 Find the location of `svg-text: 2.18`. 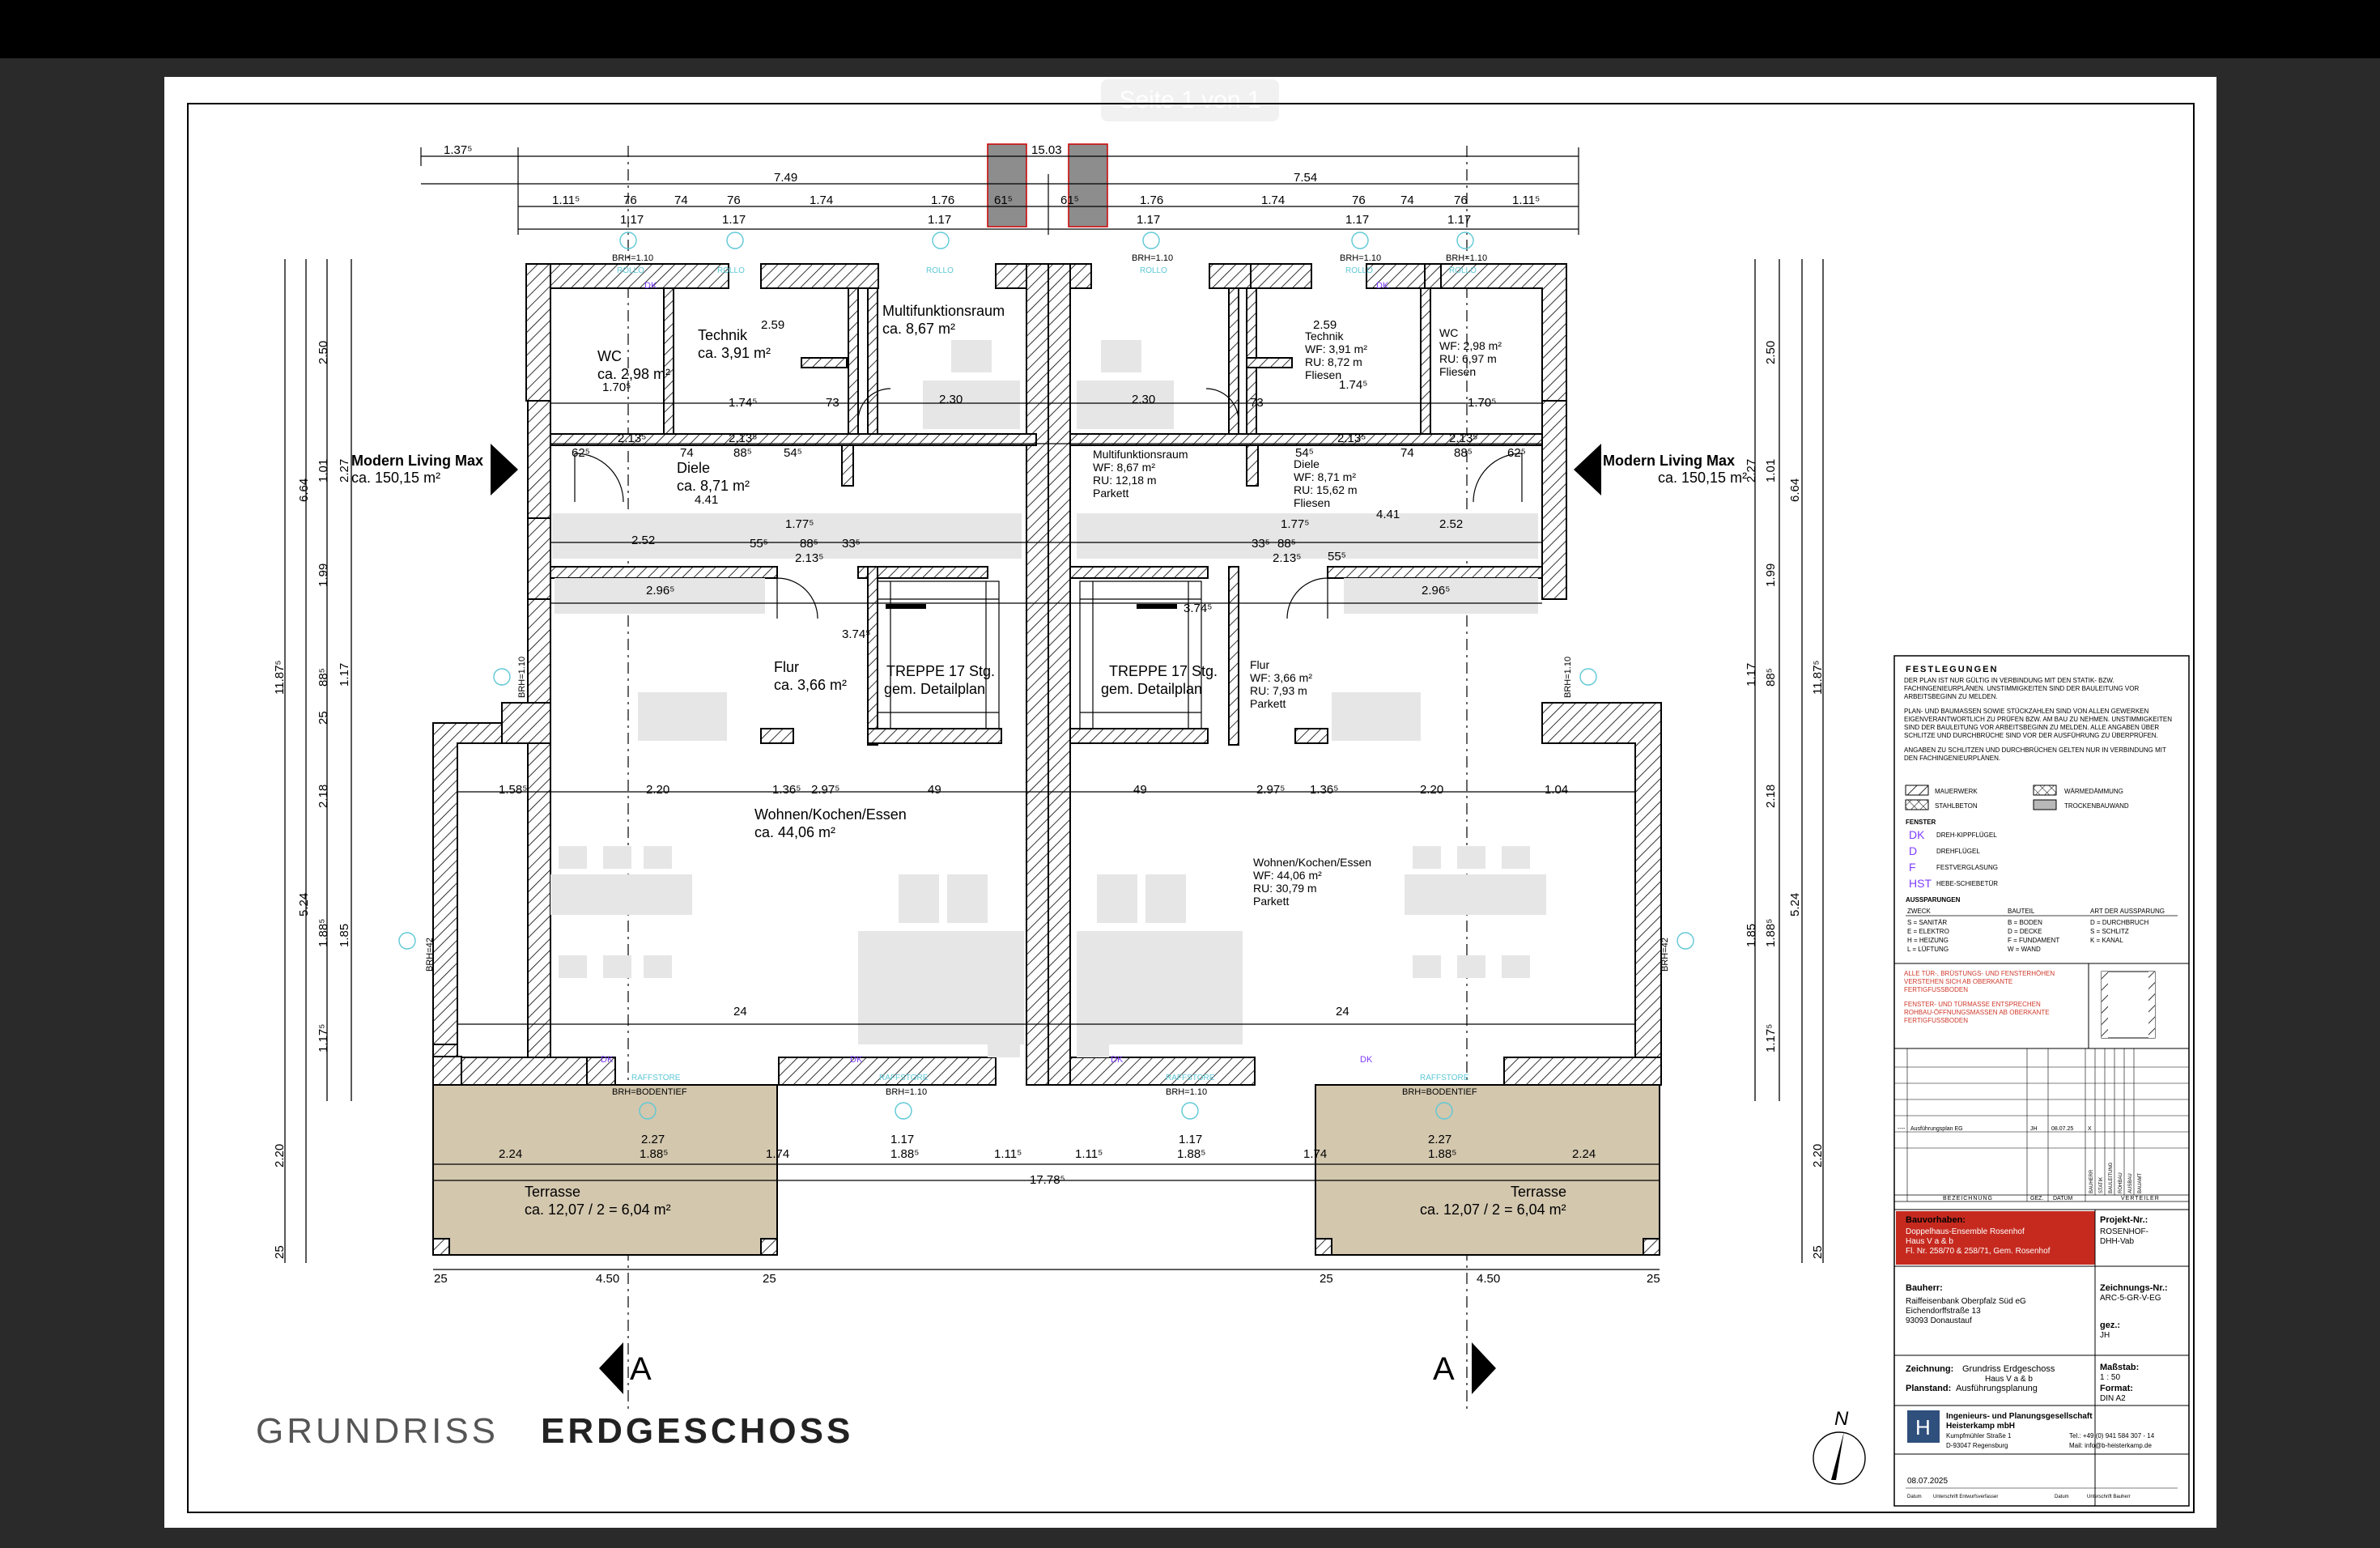

svg-text: 2.18 is located at coordinates (323, 797).